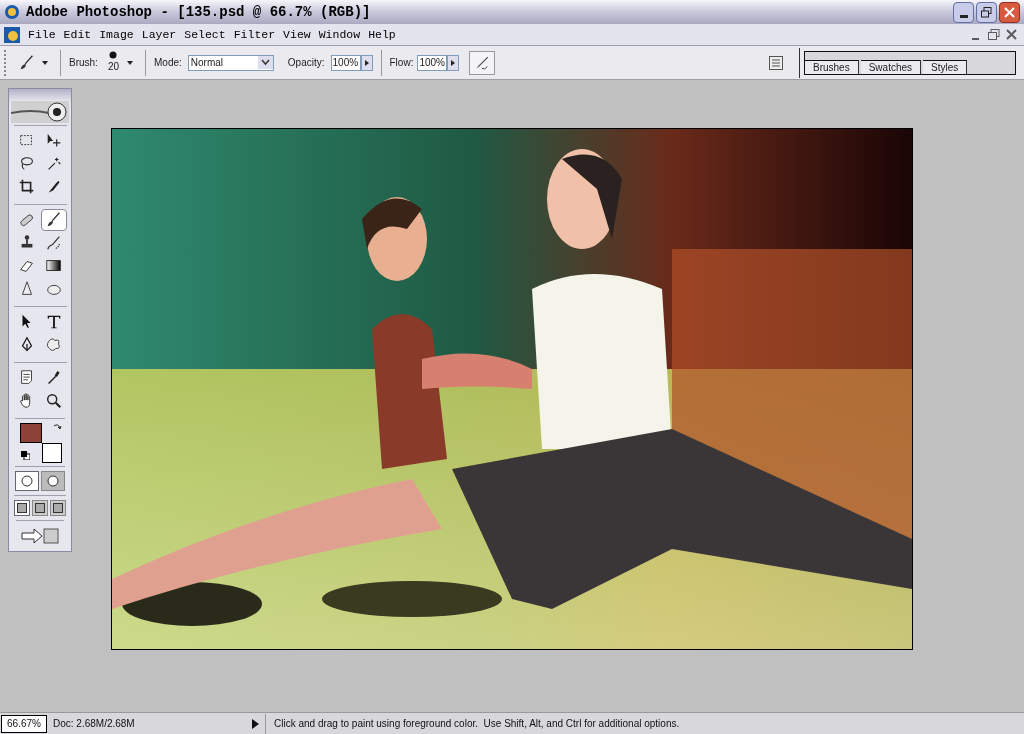 The height and width of the screenshot is (734, 1024). Describe the element at coordinates (40, 535) in the screenshot. I see `arrow-to-app-icon` at that location.